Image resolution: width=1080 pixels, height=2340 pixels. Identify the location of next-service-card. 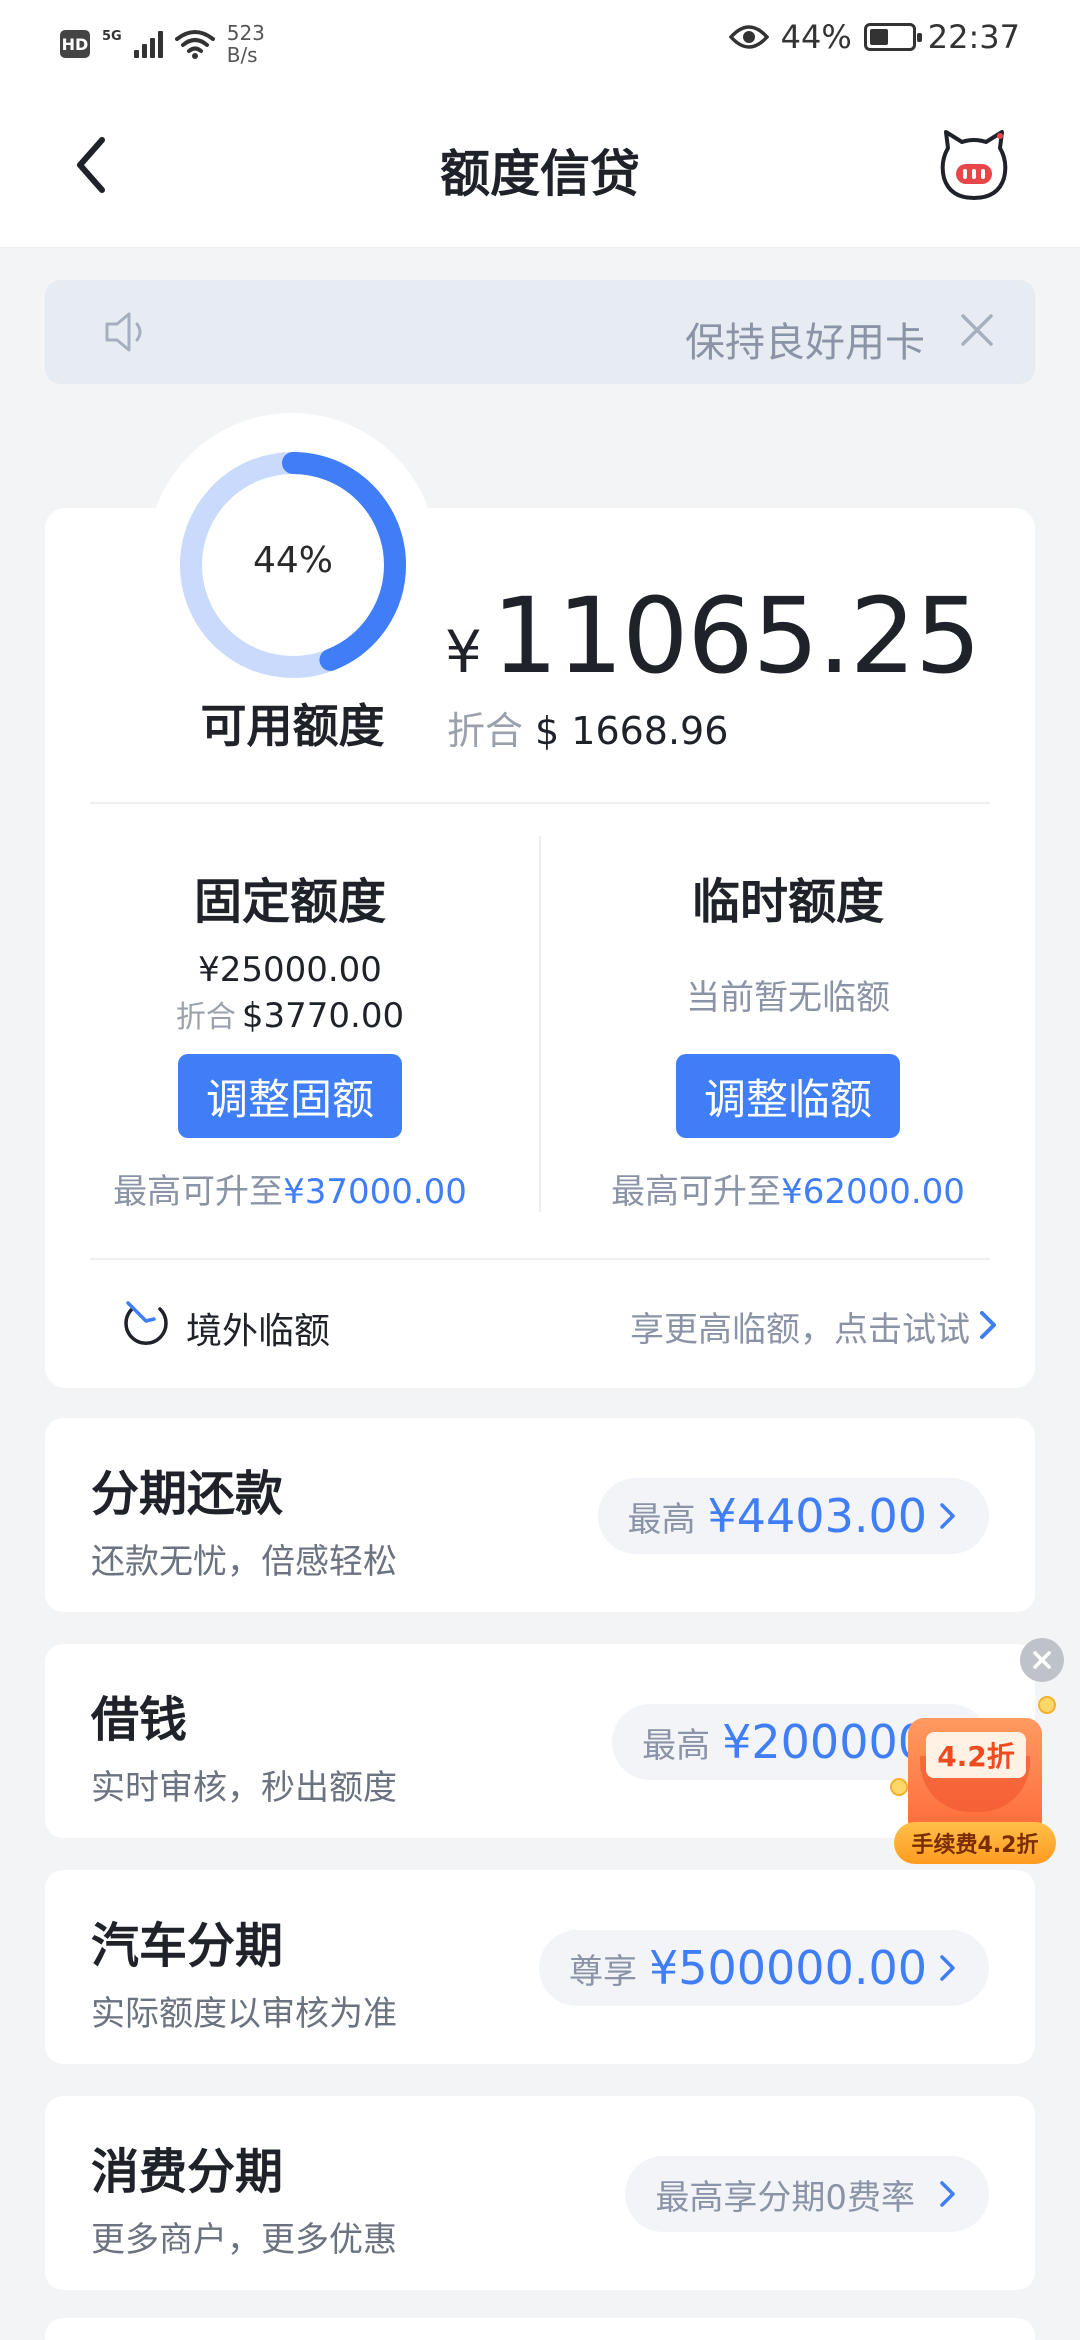
(540, 2329).